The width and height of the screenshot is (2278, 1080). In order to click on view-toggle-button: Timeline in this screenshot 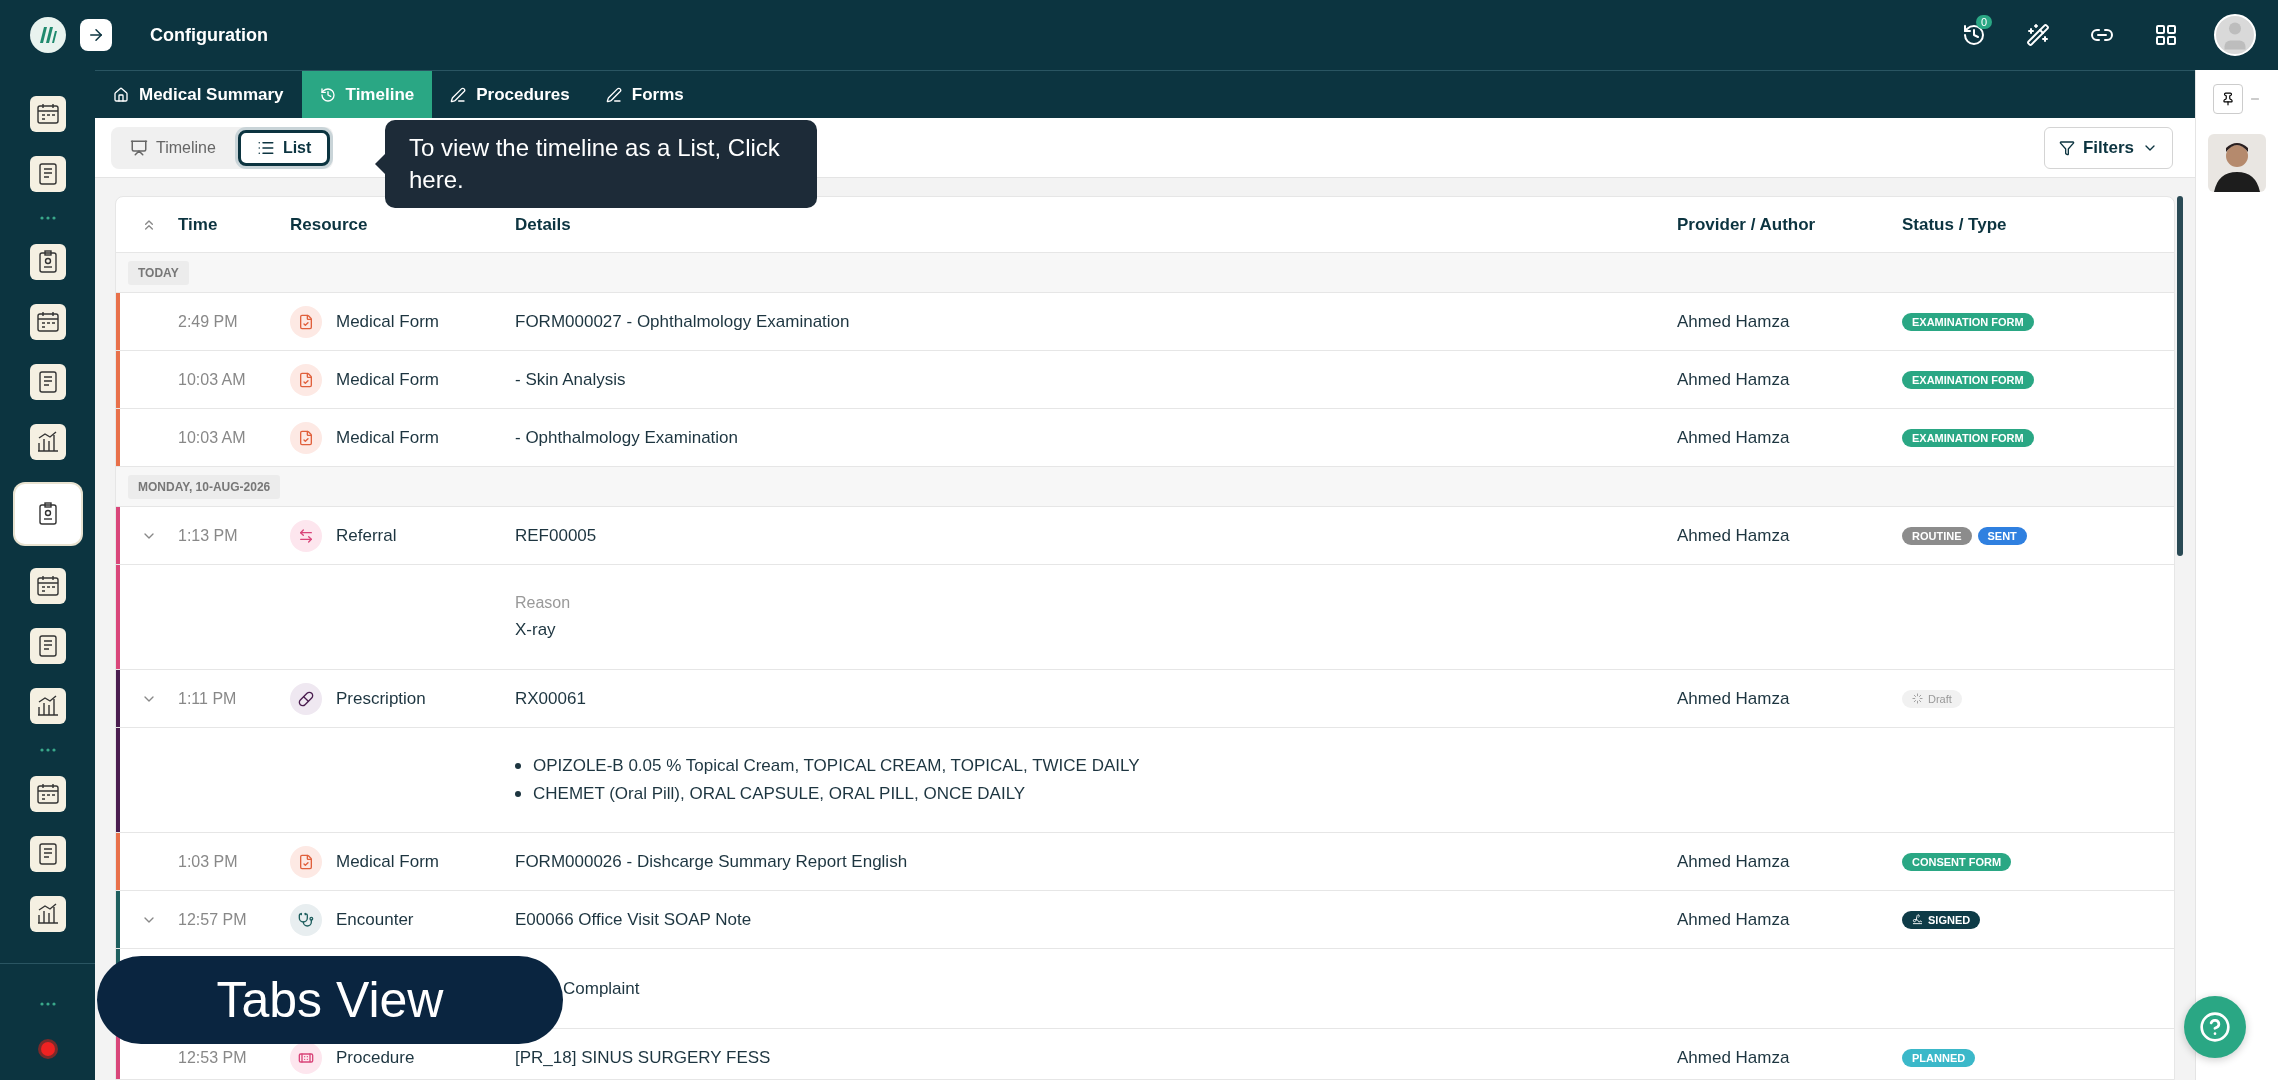, I will do `click(173, 147)`.